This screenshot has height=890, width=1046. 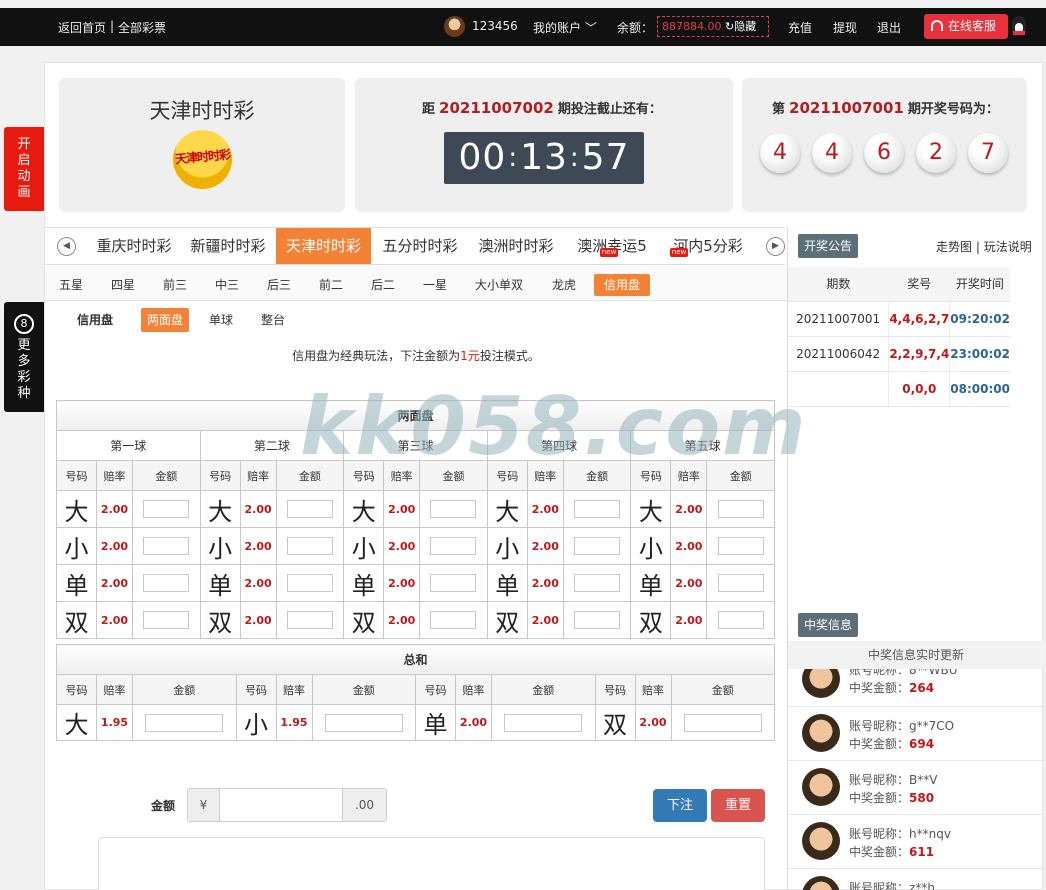 I want to click on balance-label: 余额：, so click(x=635, y=28).